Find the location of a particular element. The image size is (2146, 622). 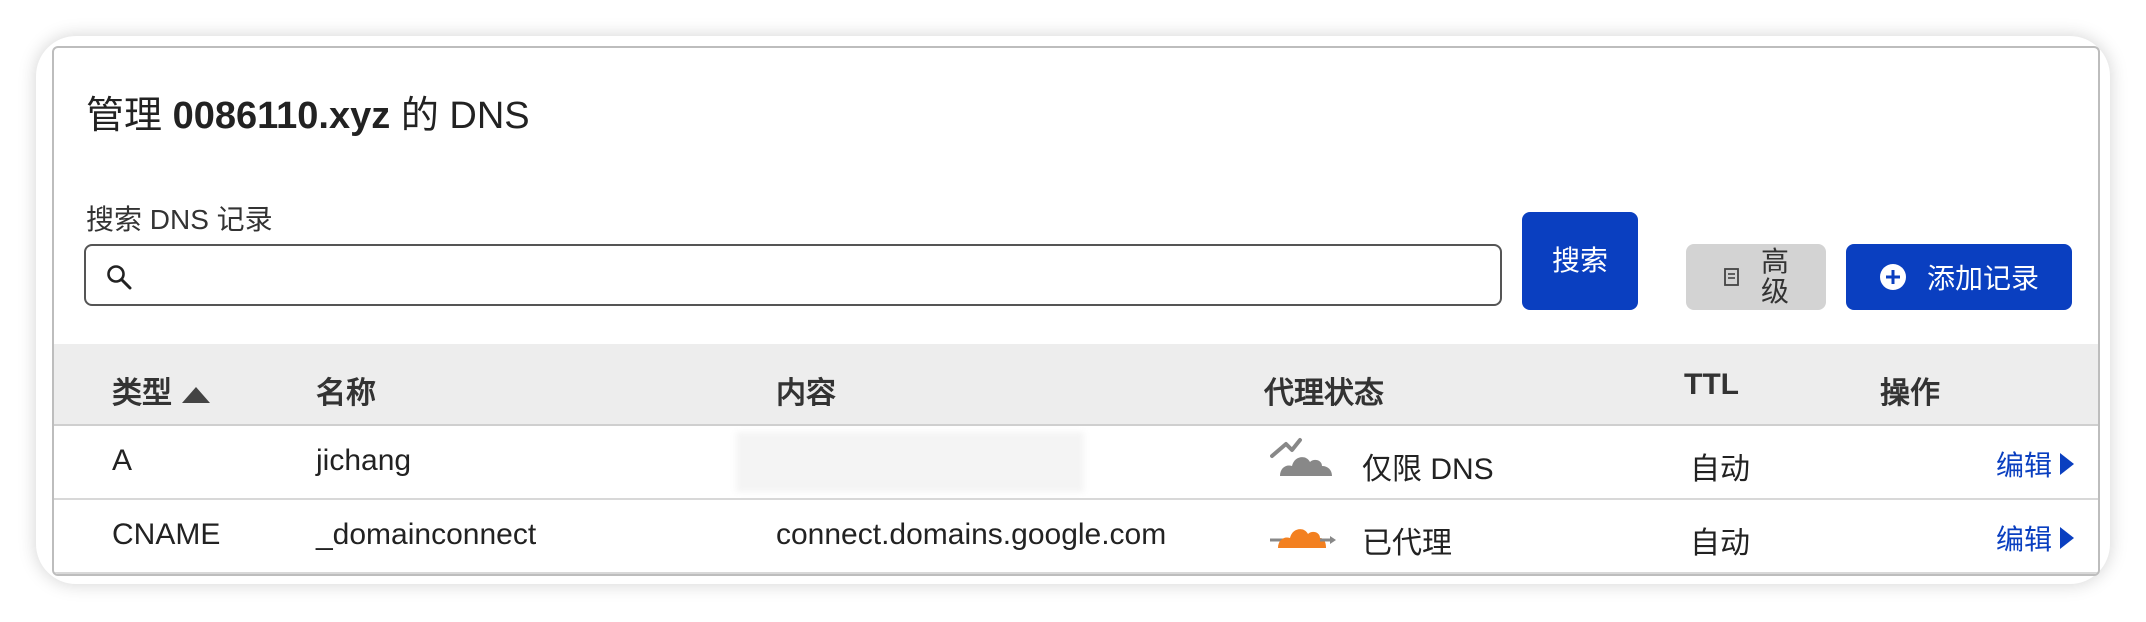

record-name: _domainconnect is located at coordinates (426, 534).